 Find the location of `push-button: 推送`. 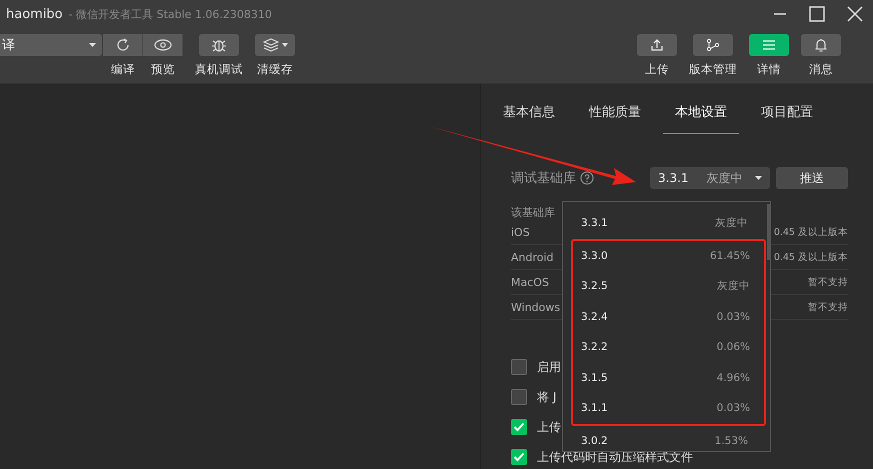

push-button: 推送 is located at coordinates (812, 178).